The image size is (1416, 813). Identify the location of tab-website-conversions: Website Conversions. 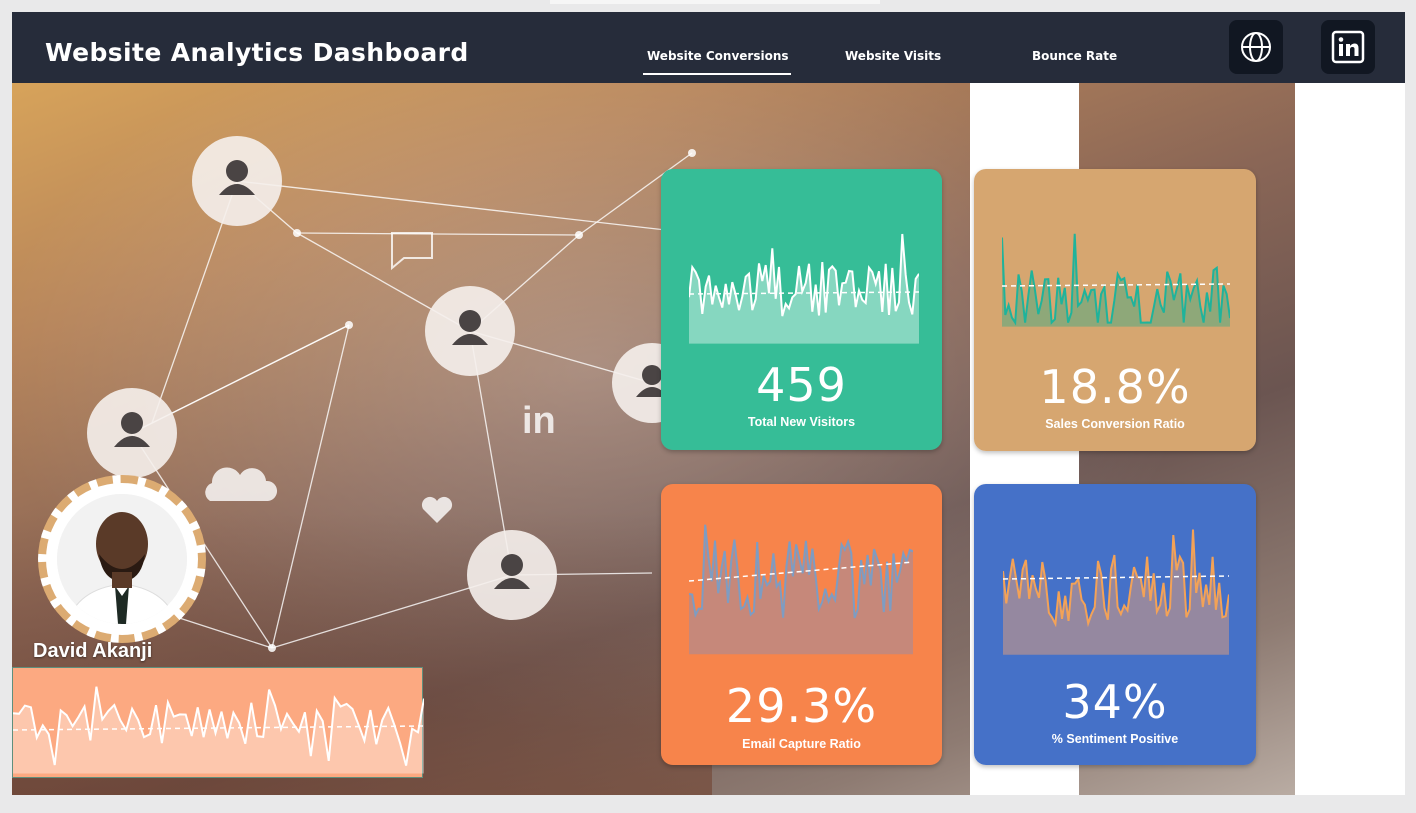
(718, 56).